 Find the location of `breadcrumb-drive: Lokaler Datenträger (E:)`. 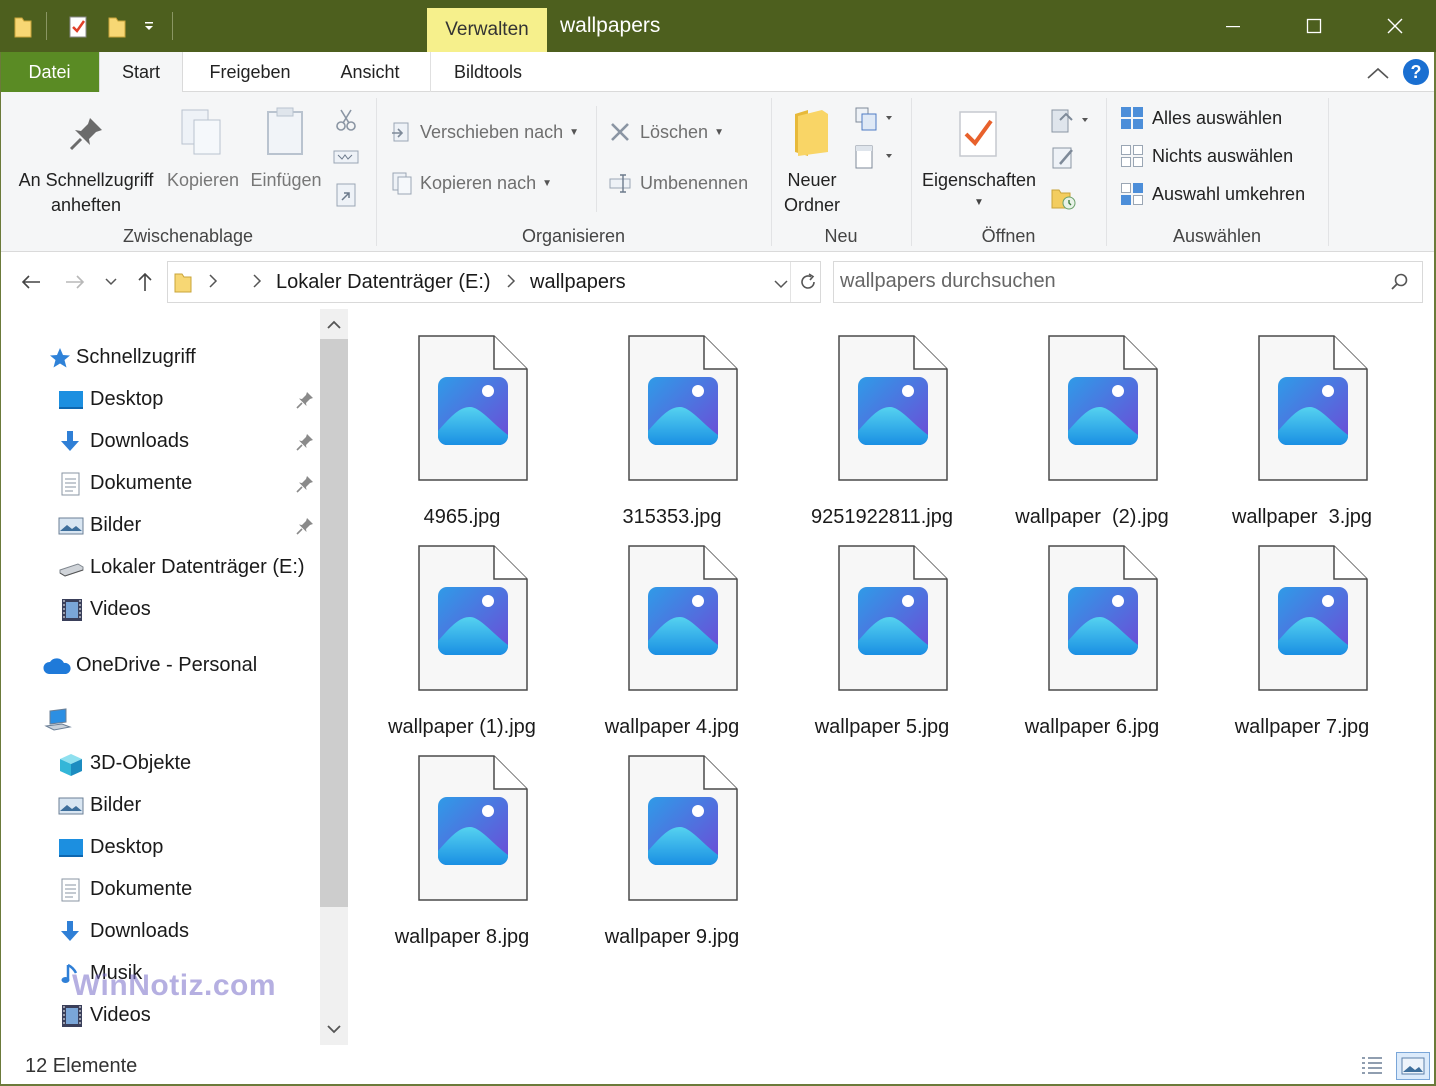

breadcrumb-drive: Lokaler Datenträger (E:) is located at coordinates (383, 282).